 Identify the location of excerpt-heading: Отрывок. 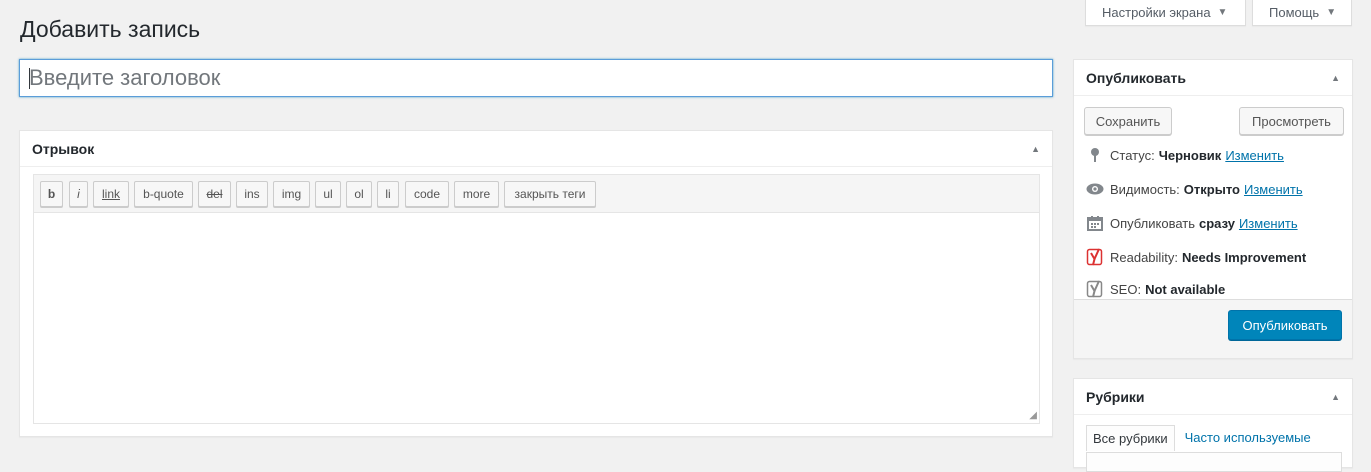
(63, 149).